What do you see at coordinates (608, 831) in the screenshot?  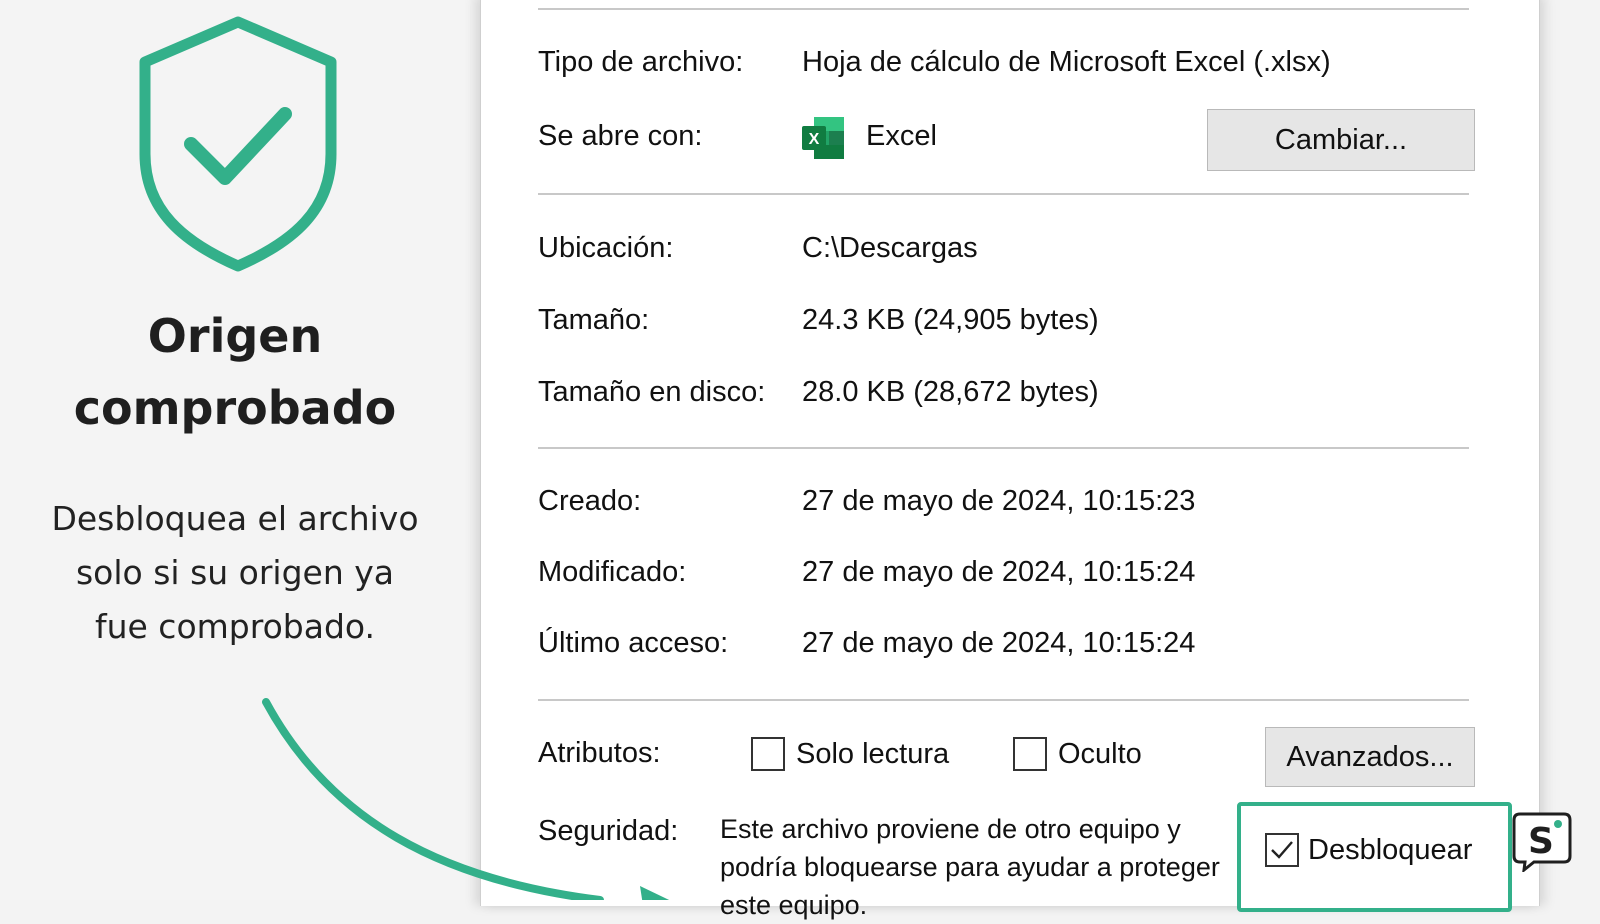 I see `security-label: Seguridad:` at bounding box center [608, 831].